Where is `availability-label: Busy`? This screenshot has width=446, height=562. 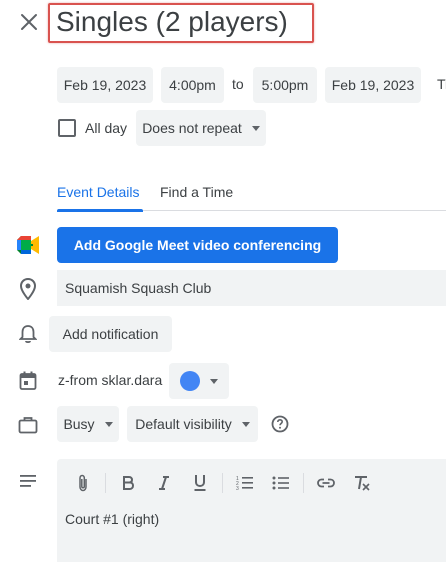
availability-label: Busy is located at coordinates (79, 424).